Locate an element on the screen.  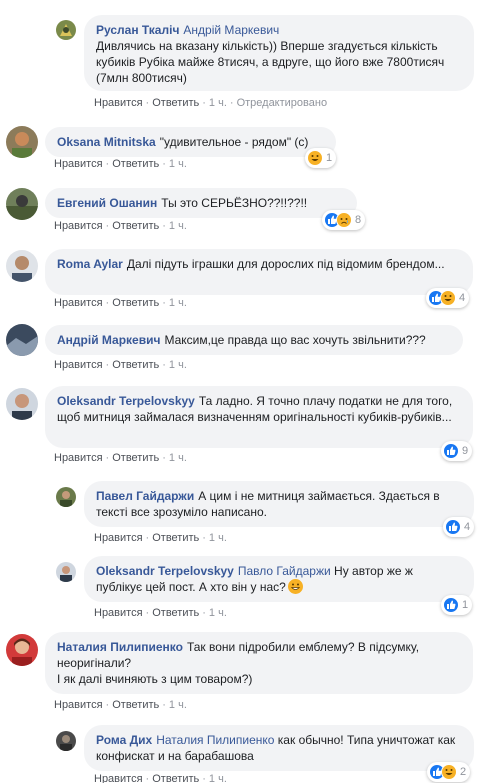
comment-mention: Наталия Пилипиенко is located at coordinates (215, 740).